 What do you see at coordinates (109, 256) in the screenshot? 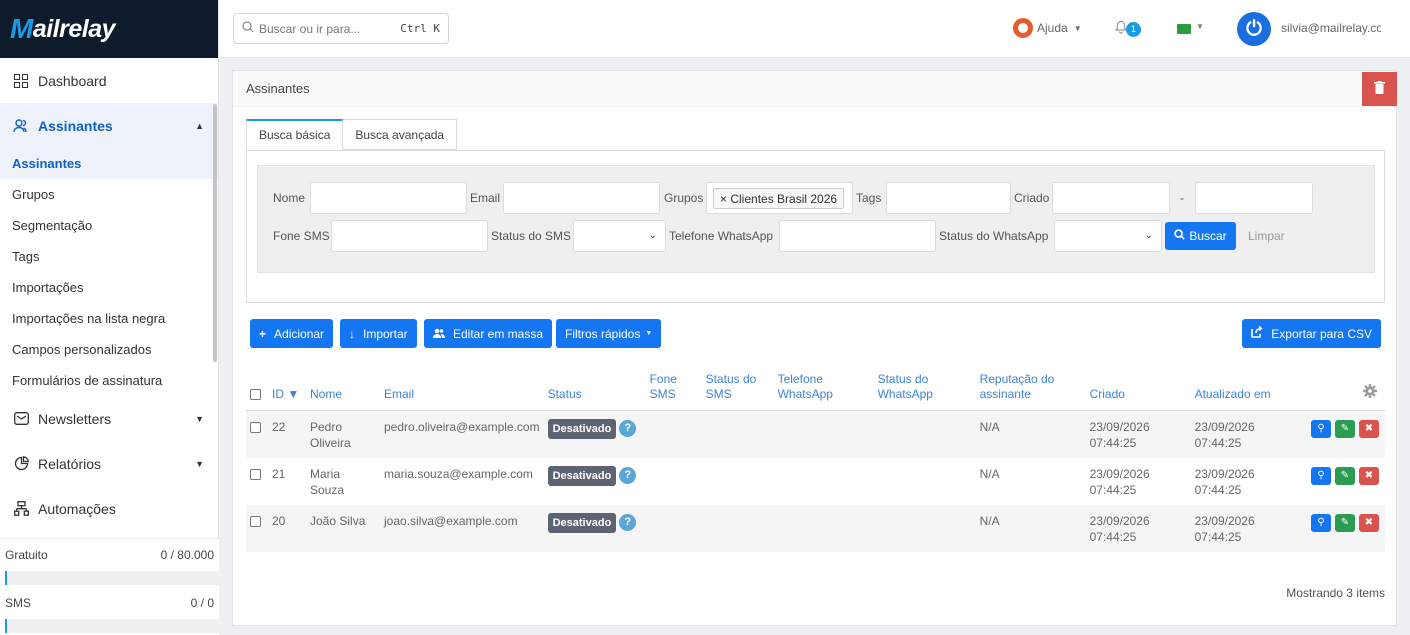
I see `sidebar-subitem-tags: Tags` at bounding box center [109, 256].